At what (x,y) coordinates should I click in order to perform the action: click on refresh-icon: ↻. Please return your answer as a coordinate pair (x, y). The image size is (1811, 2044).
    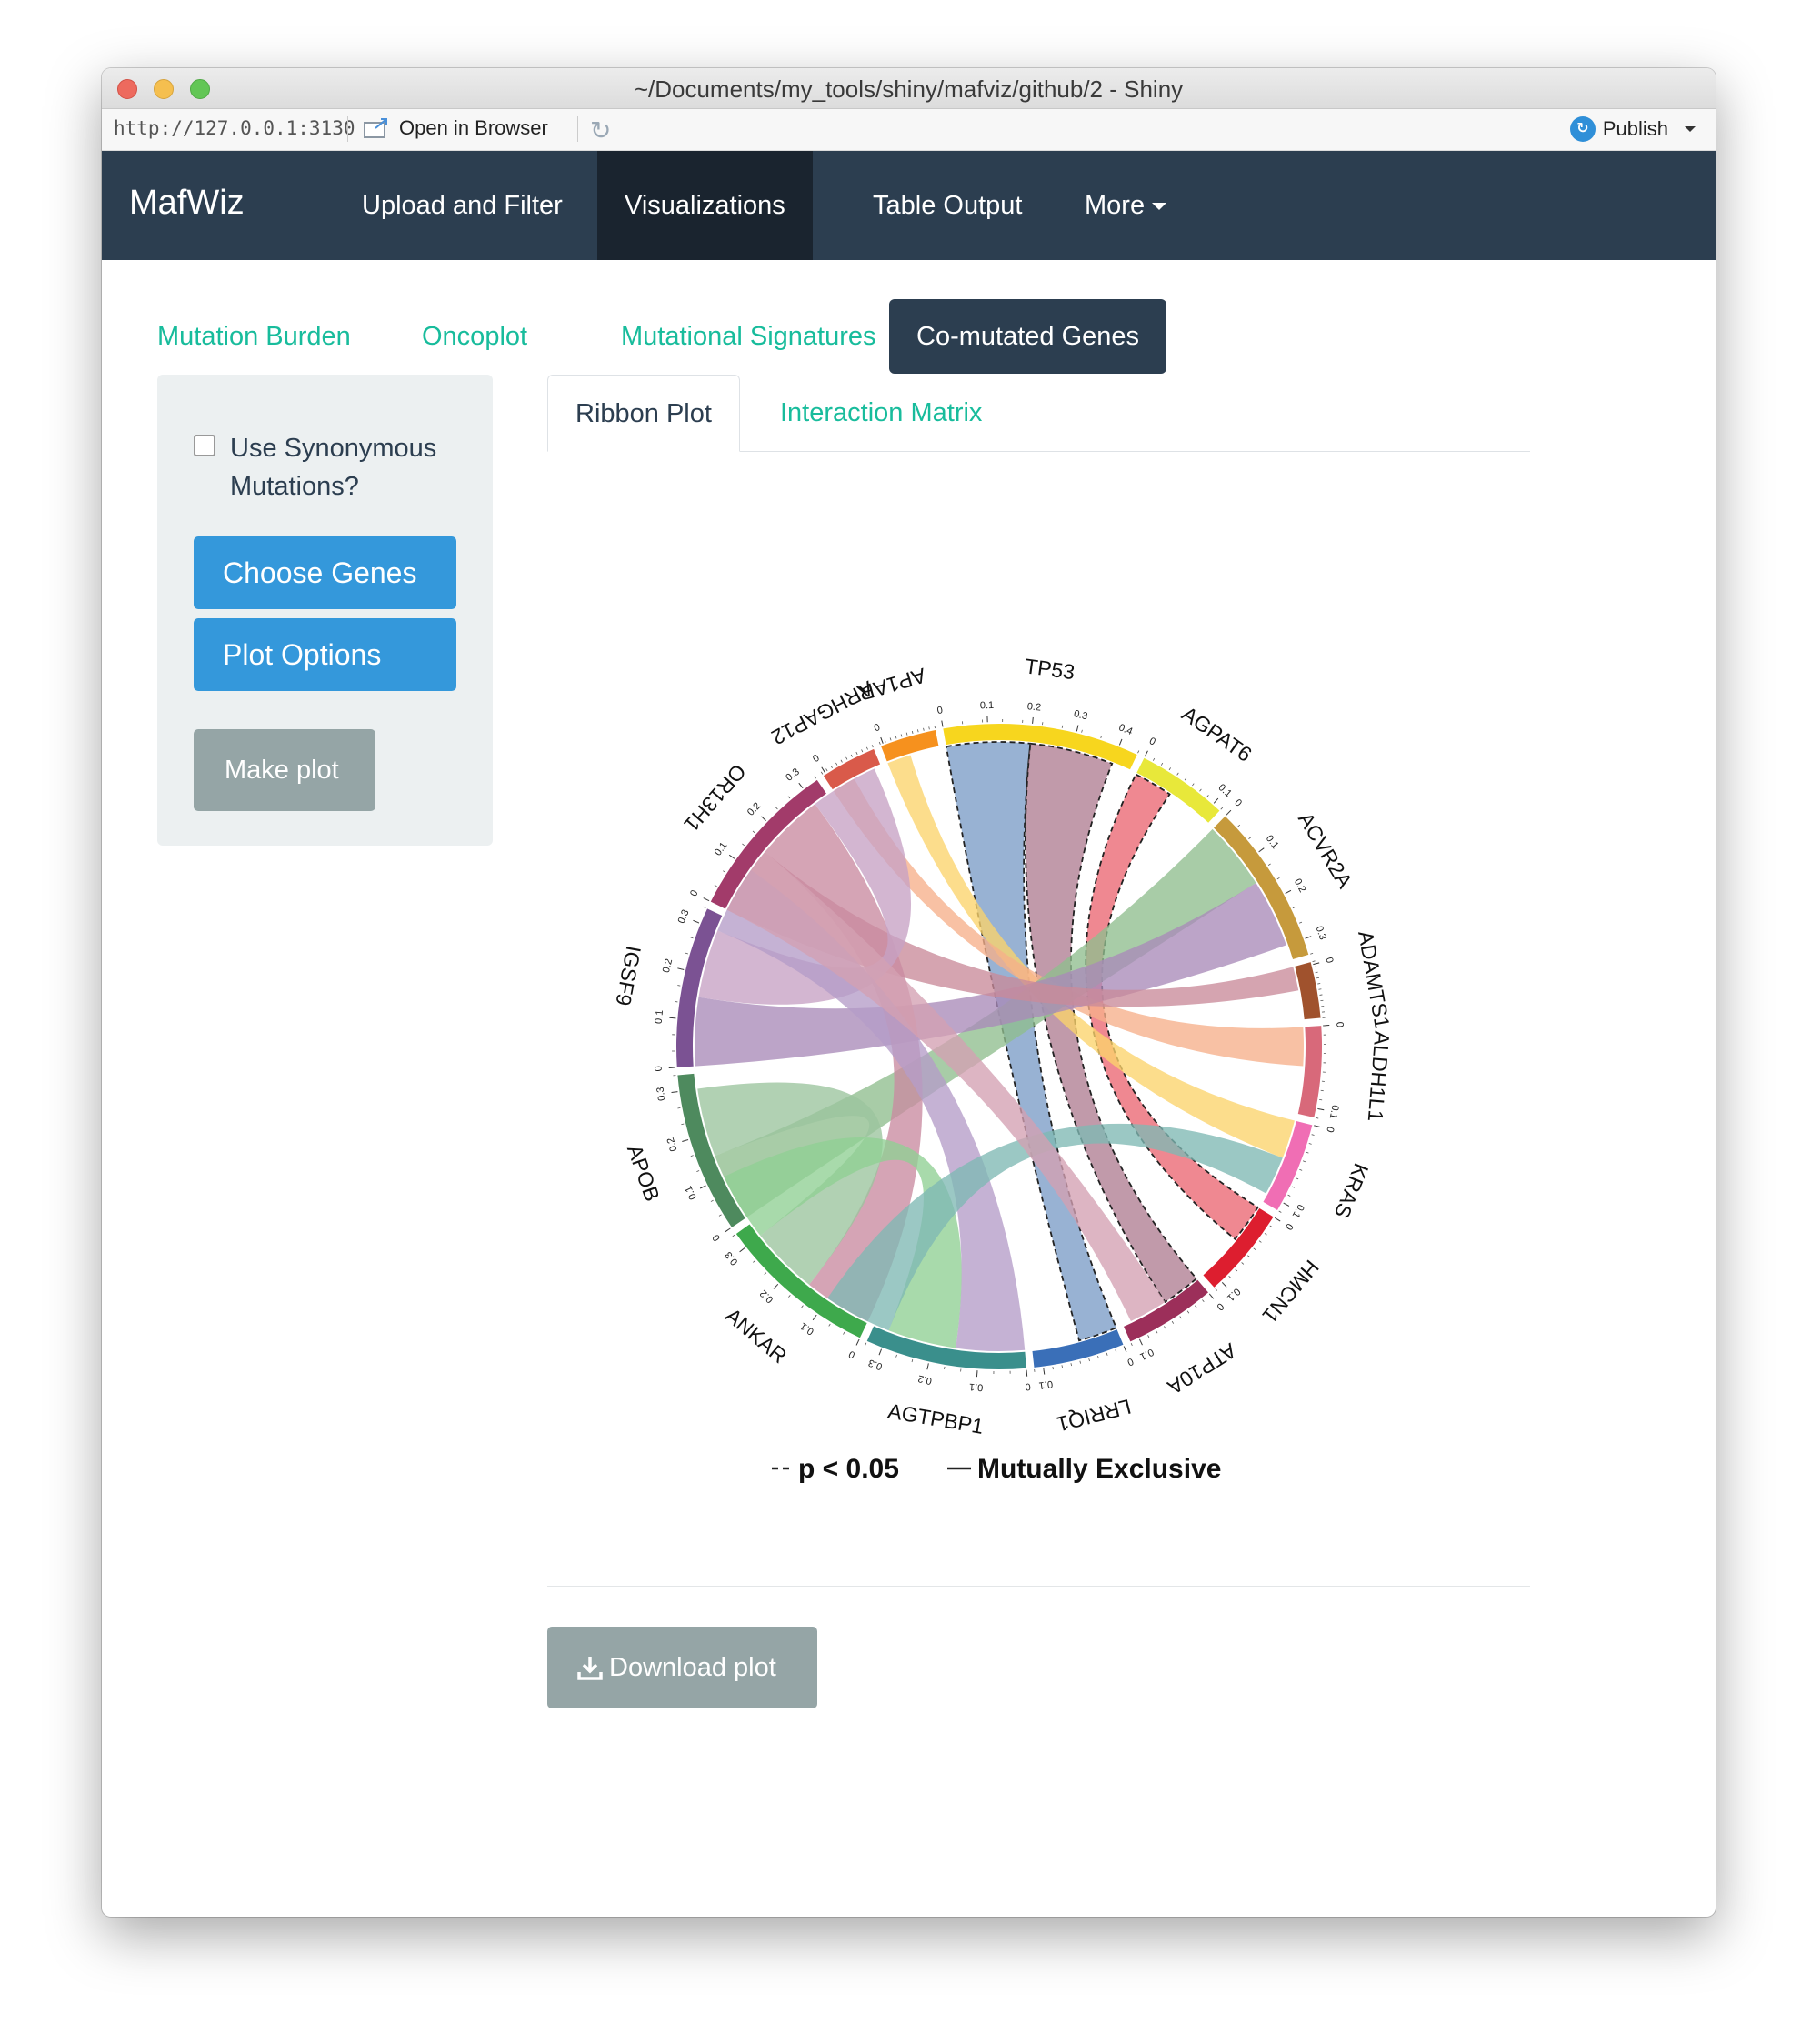
    Looking at the image, I should click on (600, 130).